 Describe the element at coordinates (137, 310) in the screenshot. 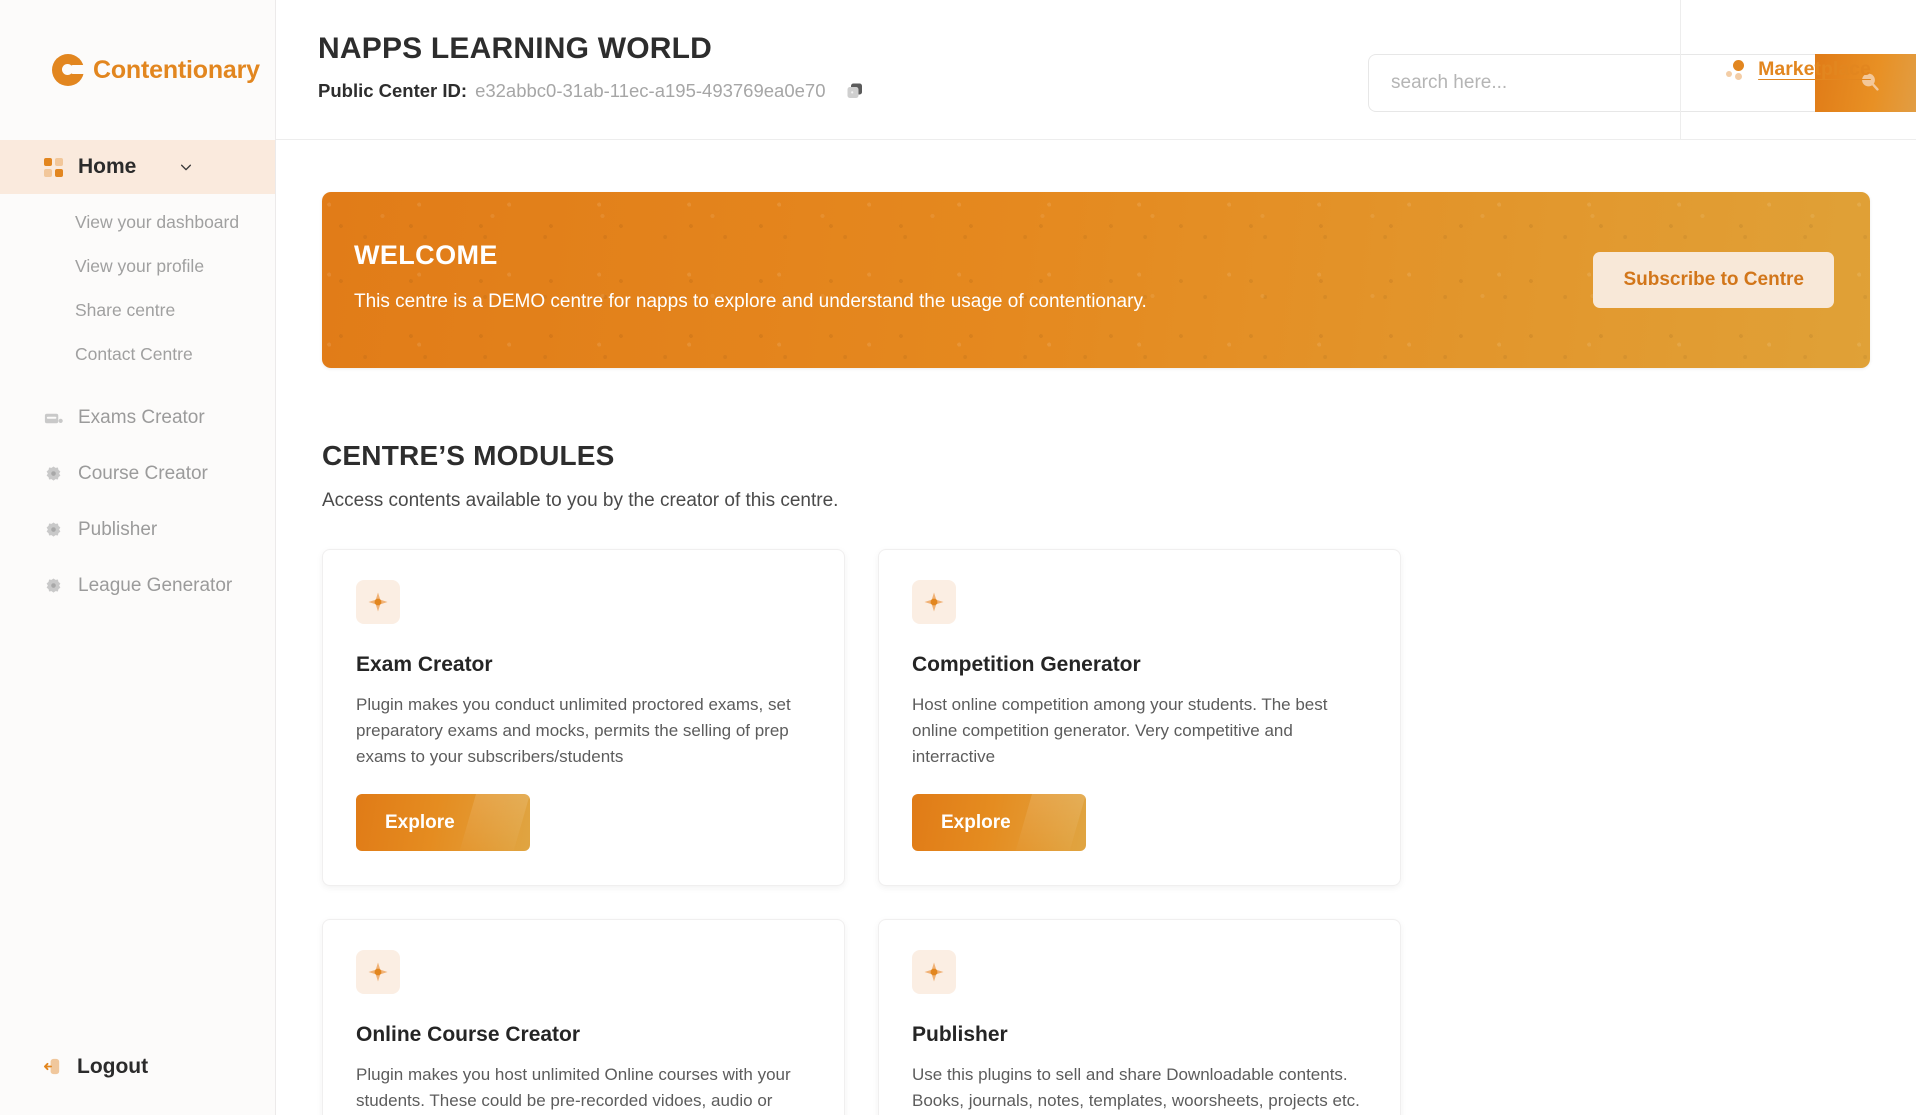

I see `sidebar-item-share-centre: Share centre` at that location.